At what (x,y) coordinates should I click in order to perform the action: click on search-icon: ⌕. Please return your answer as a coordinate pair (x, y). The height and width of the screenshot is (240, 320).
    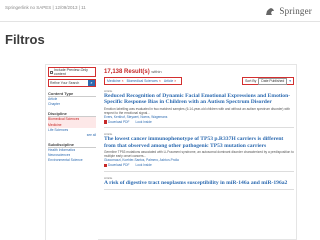
    Looking at the image, I should click on (91, 83).